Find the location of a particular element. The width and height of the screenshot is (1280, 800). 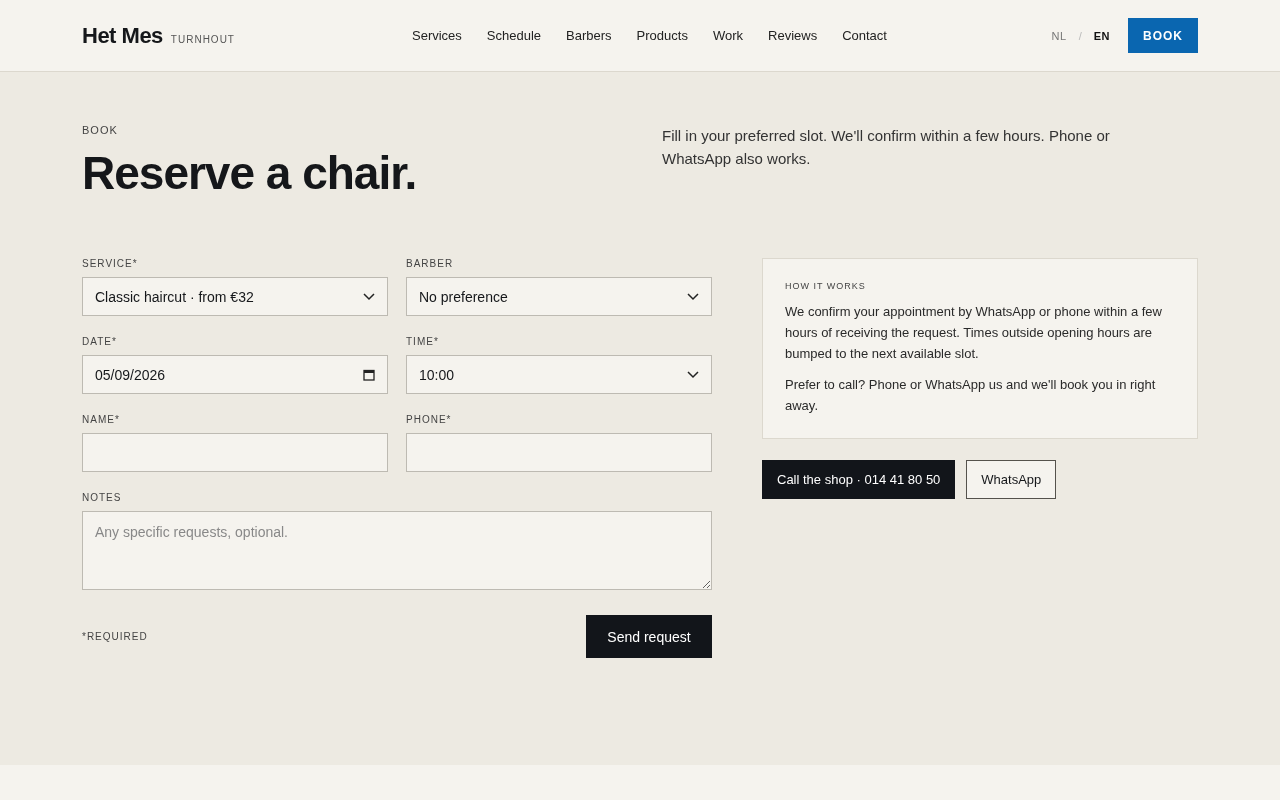

textarea-field: Any specific requests, optional. is located at coordinates (397, 550).